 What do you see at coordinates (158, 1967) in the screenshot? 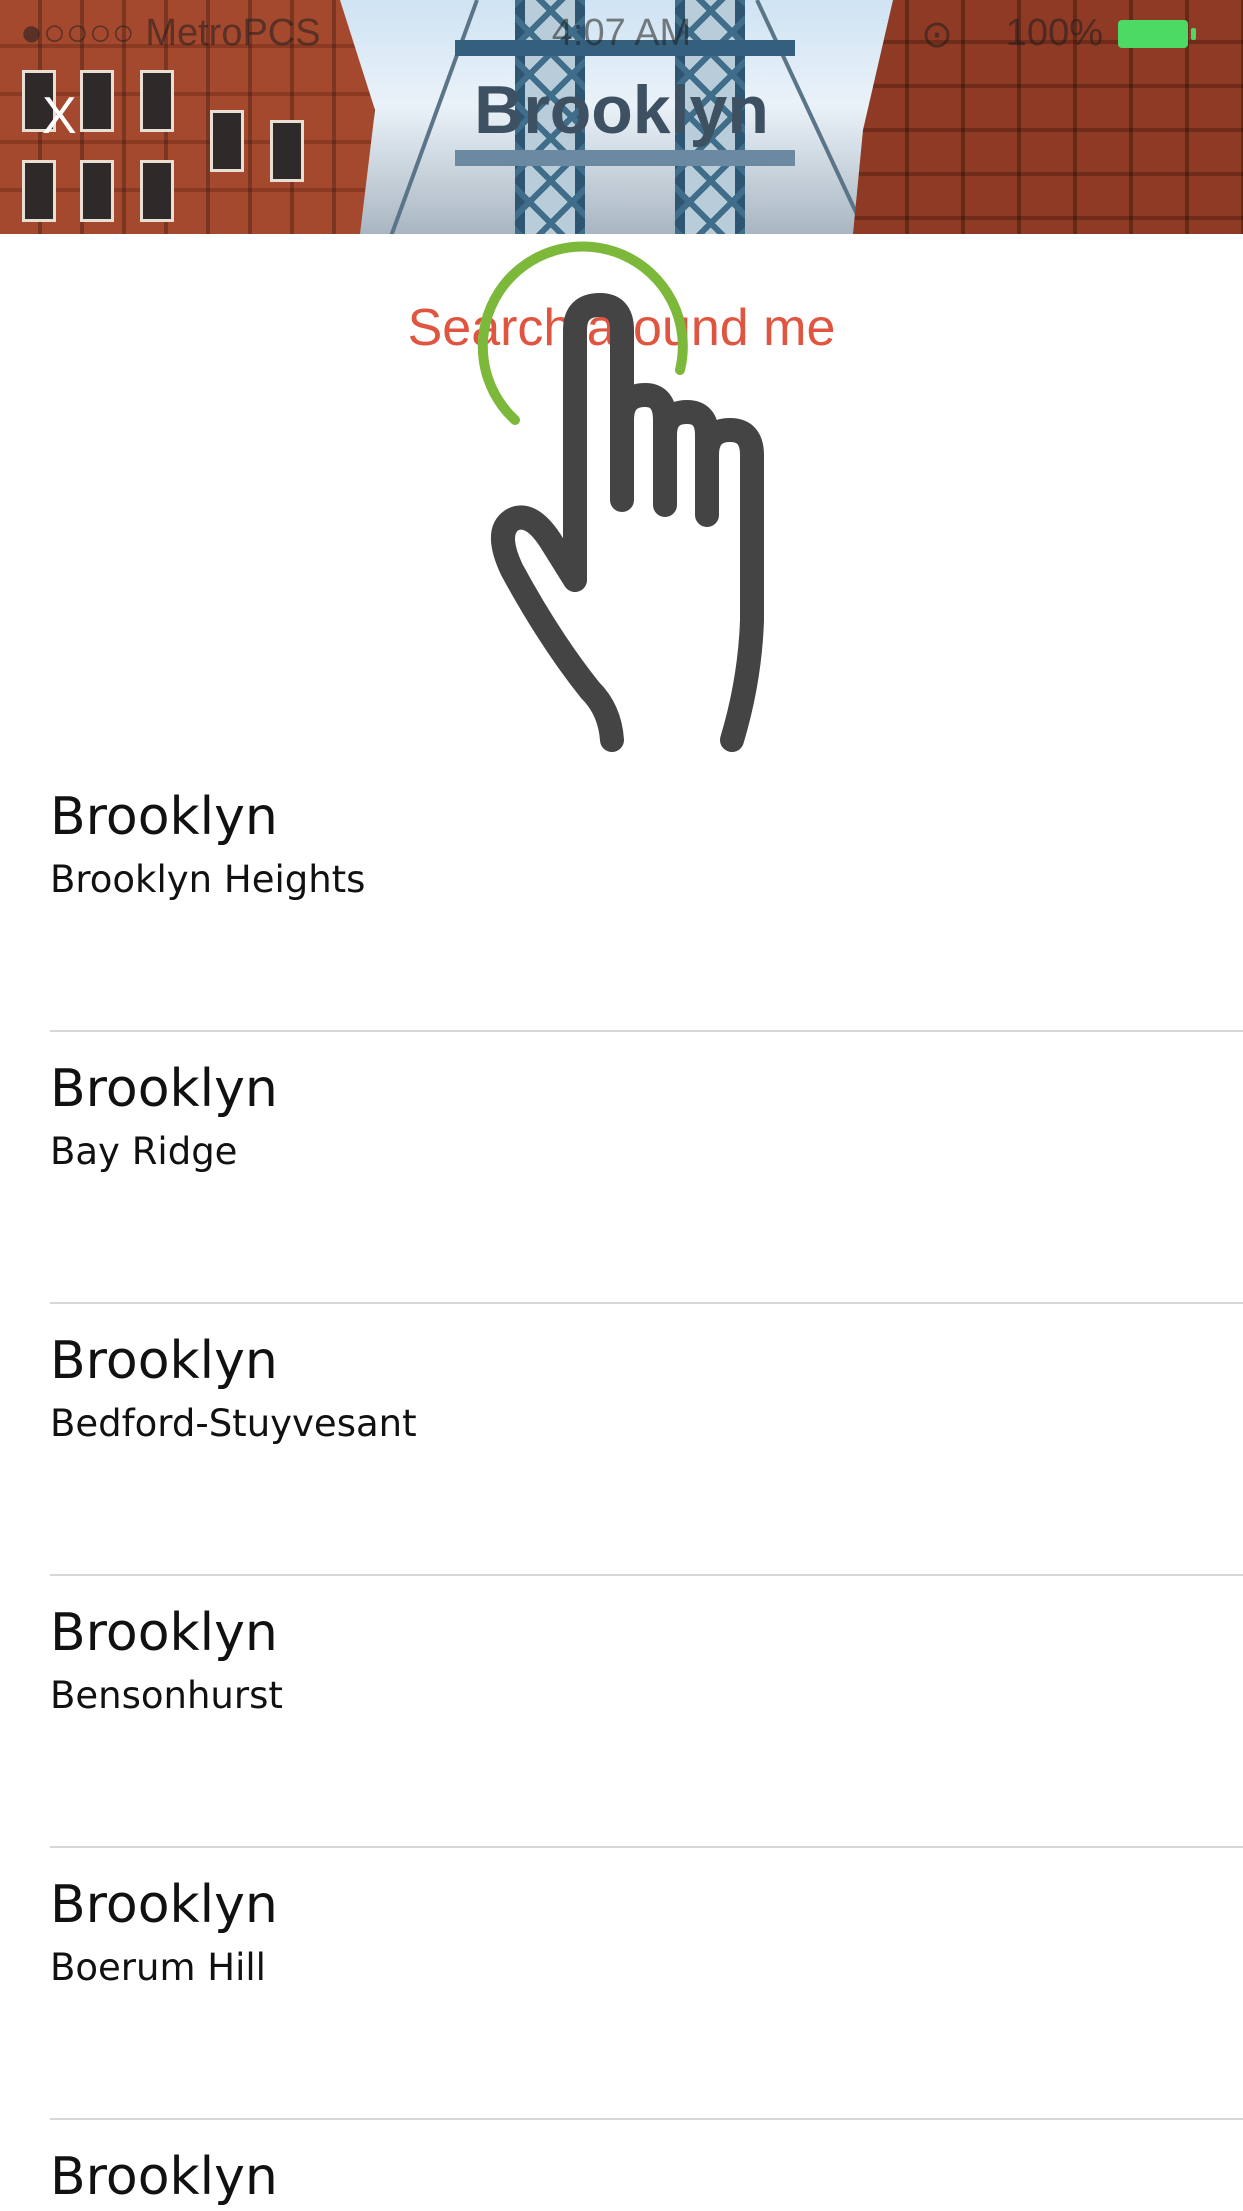
I see `list-item-neighborhood: Boerum Hill` at bounding box center [158, 1967].